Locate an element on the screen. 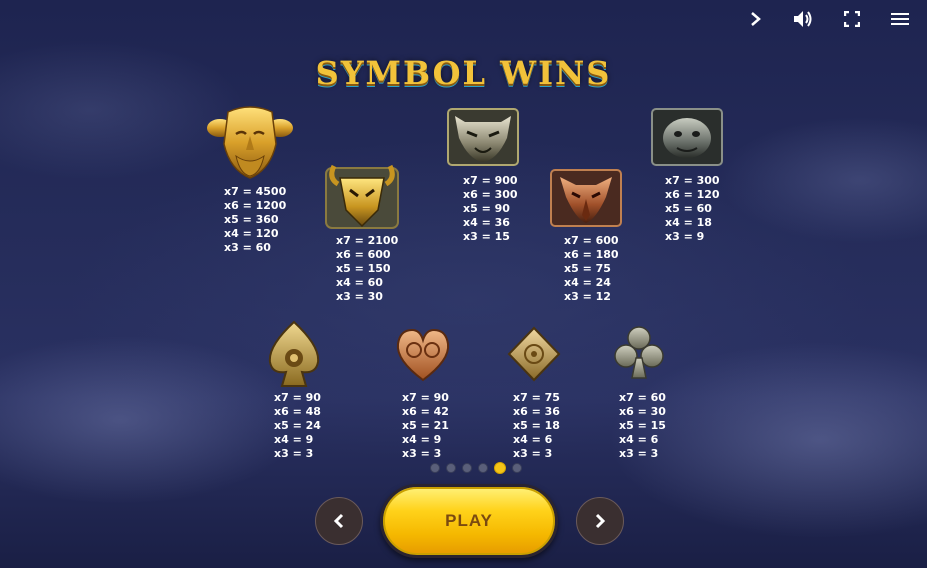 The height and width of the screenshot is (568, 927). spade-icon is located at coordinates (294, 356).